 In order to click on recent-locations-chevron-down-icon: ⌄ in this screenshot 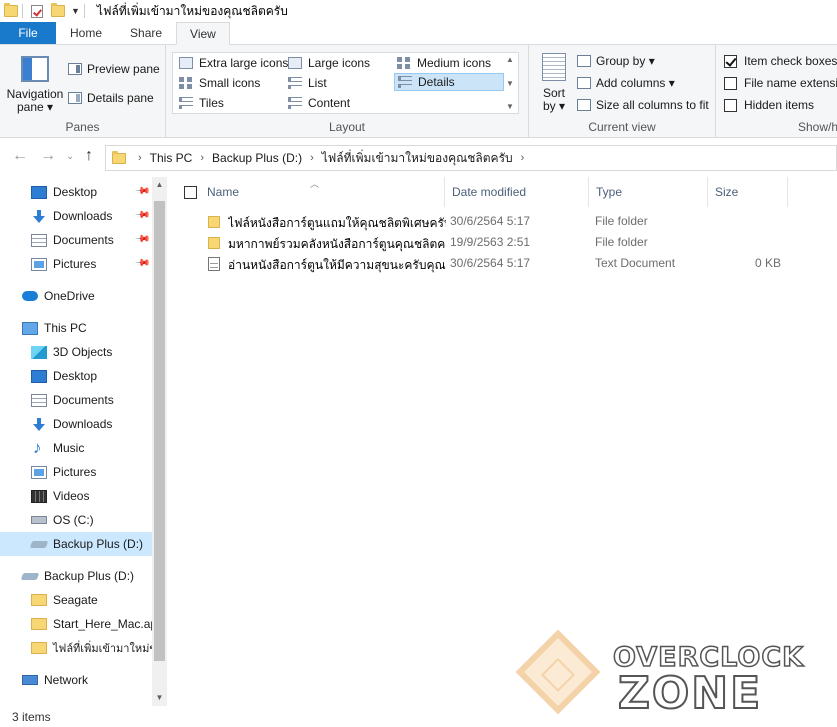, I will do `click(70, 156)`.